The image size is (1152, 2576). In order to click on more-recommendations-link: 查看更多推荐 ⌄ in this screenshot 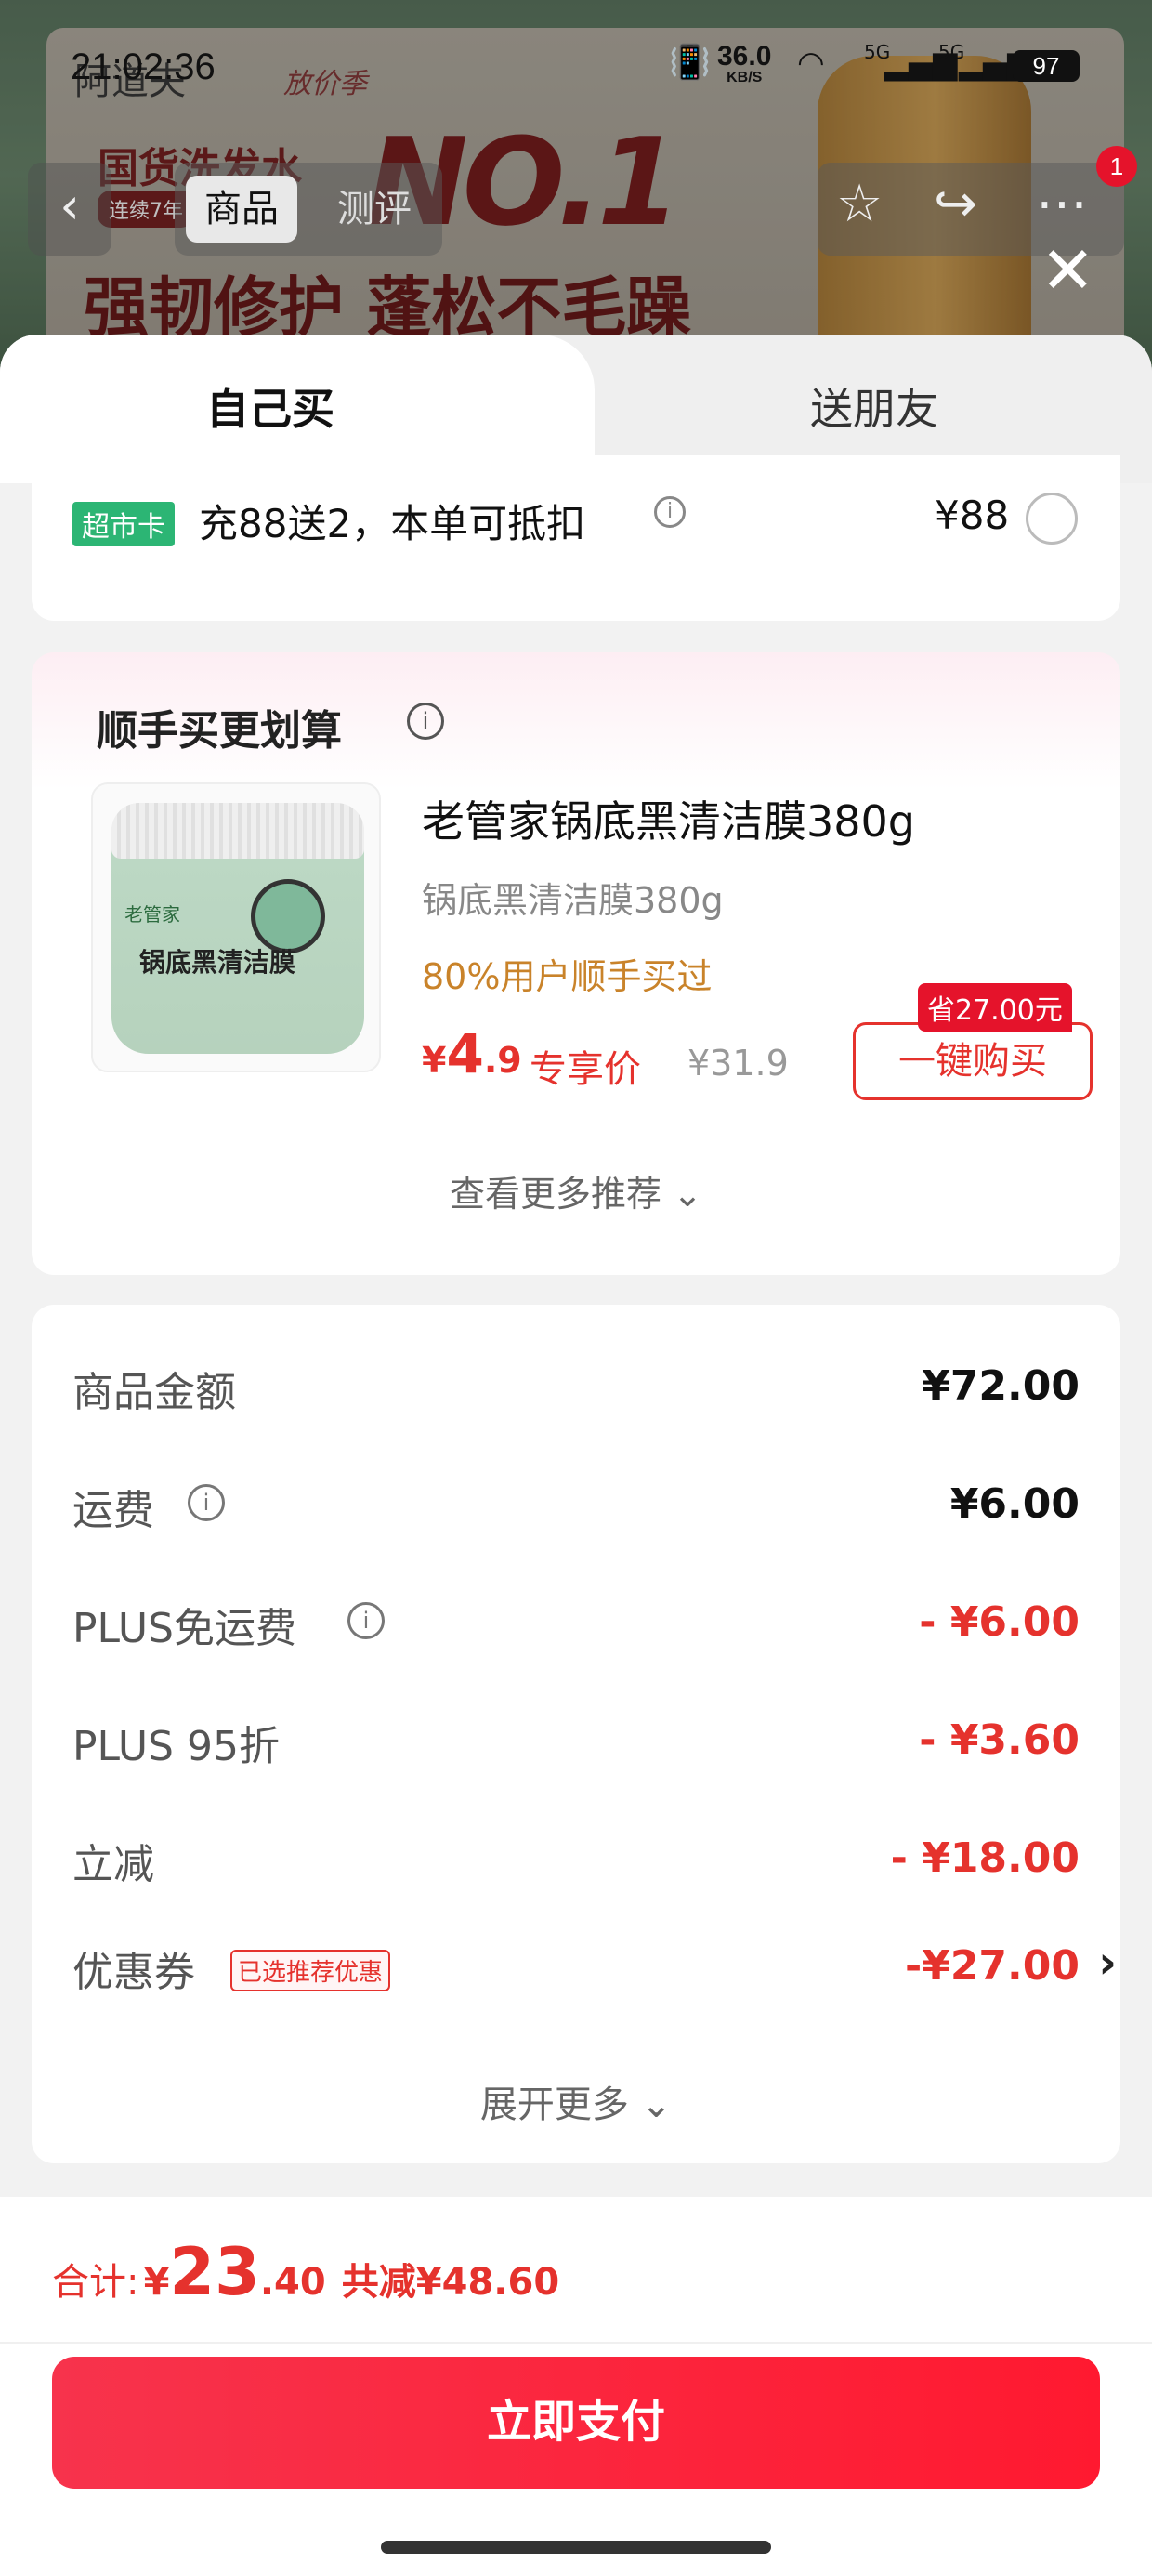, I will do `click(576, 1190)`.